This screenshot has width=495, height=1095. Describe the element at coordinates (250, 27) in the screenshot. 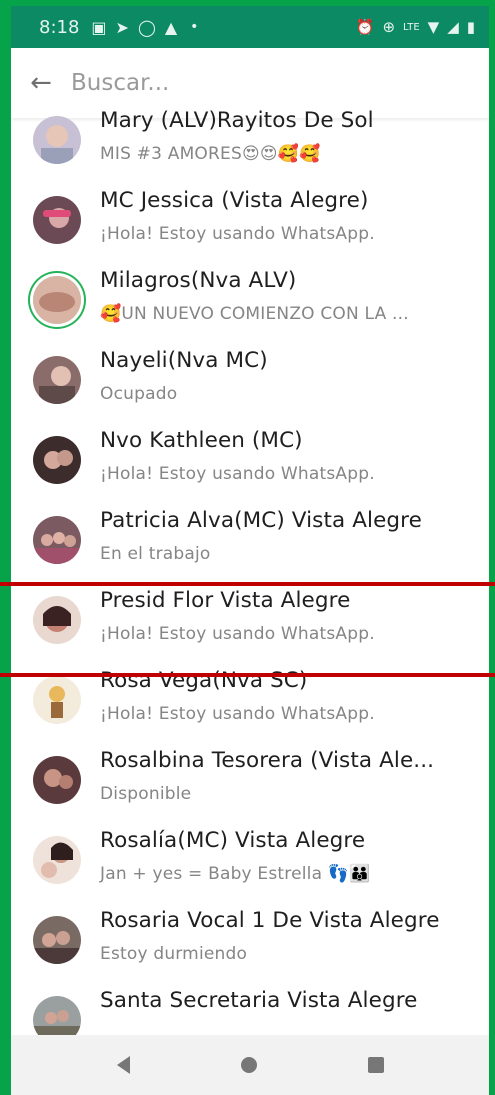

I see `status-bar: 8:18 ▣ ➤ ◯ ▲ • ⏰ ⊕ LTE ▼ ◢ ▮` at that location.